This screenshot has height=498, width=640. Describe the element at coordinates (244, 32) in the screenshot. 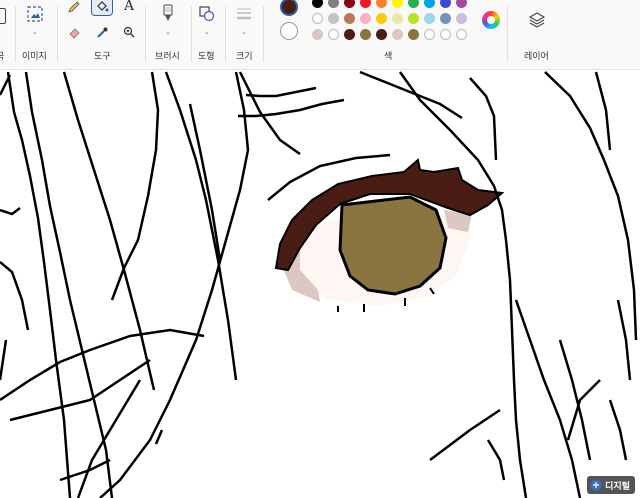

I see `size-dropdown-chevron-icon: ⌄` at that location.